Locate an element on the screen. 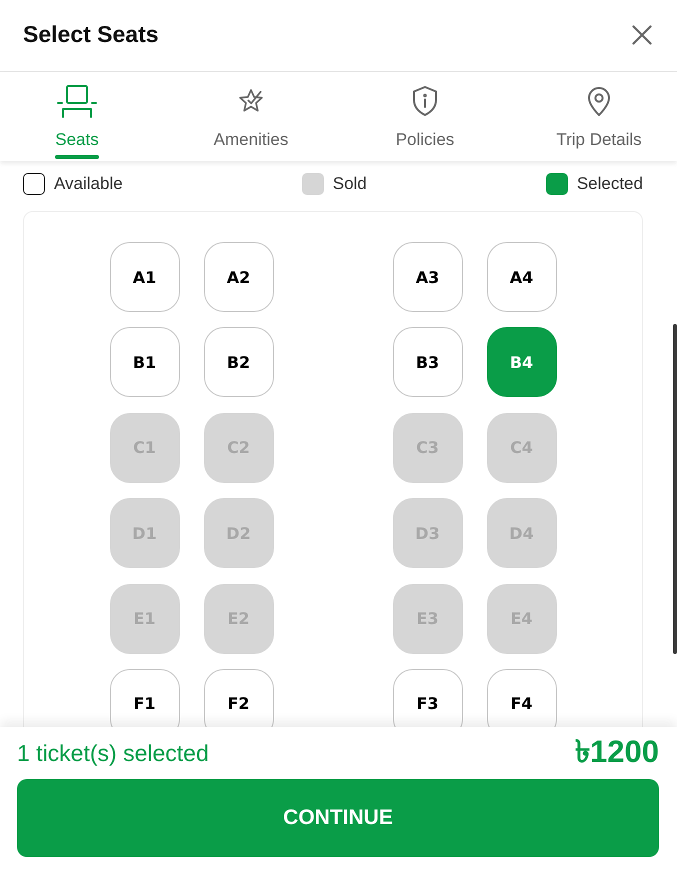  seat-button: B2 is located at coordinates (239, 362).